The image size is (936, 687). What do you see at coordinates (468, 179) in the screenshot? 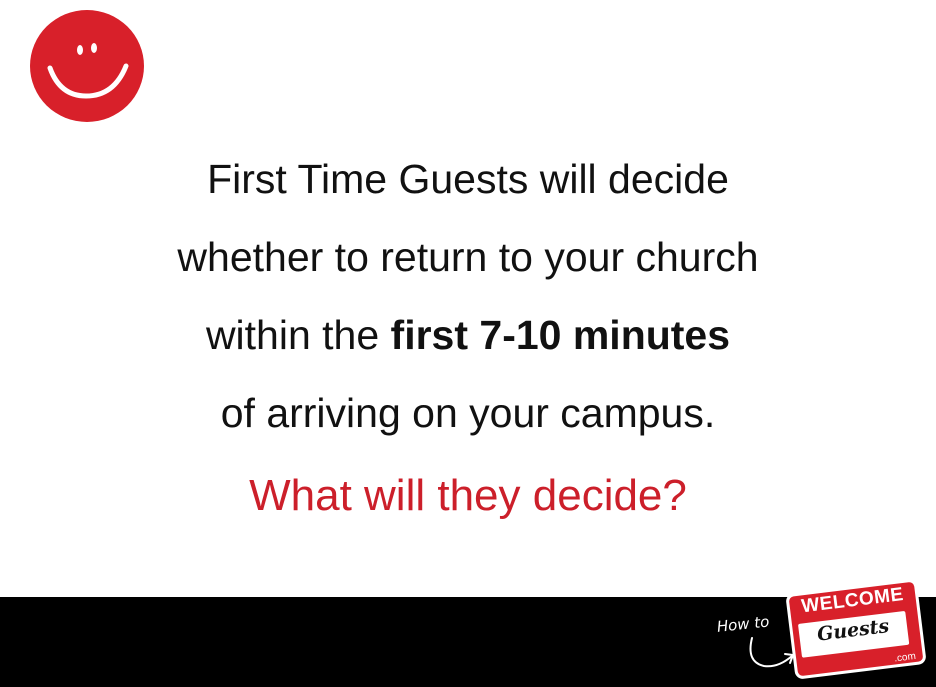
I see `message-line-1: First Time Guests will decide` at bounding box center [468, 179].